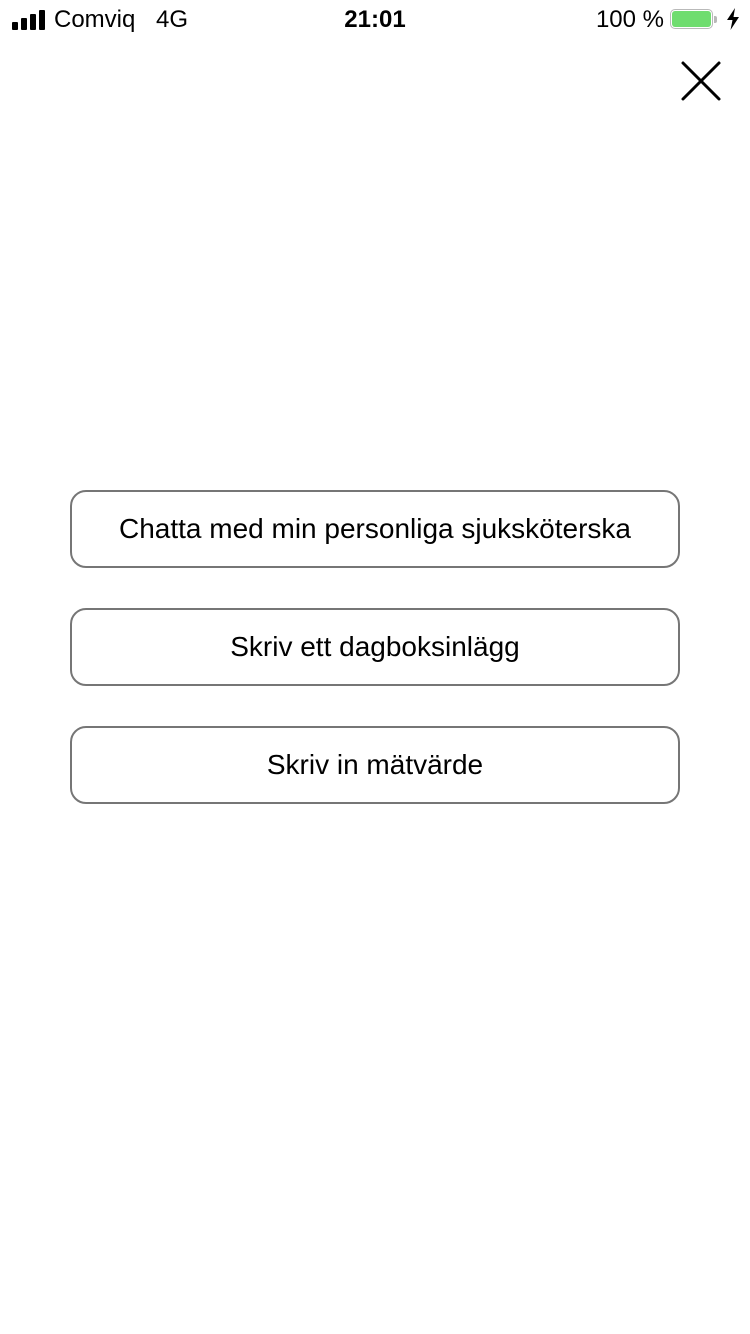  What do you see at coordinates (375, 20) in the screenshot?
I see `status-bar: Comviq 4G 21:01 100 %` at bounding box center [375, 20].